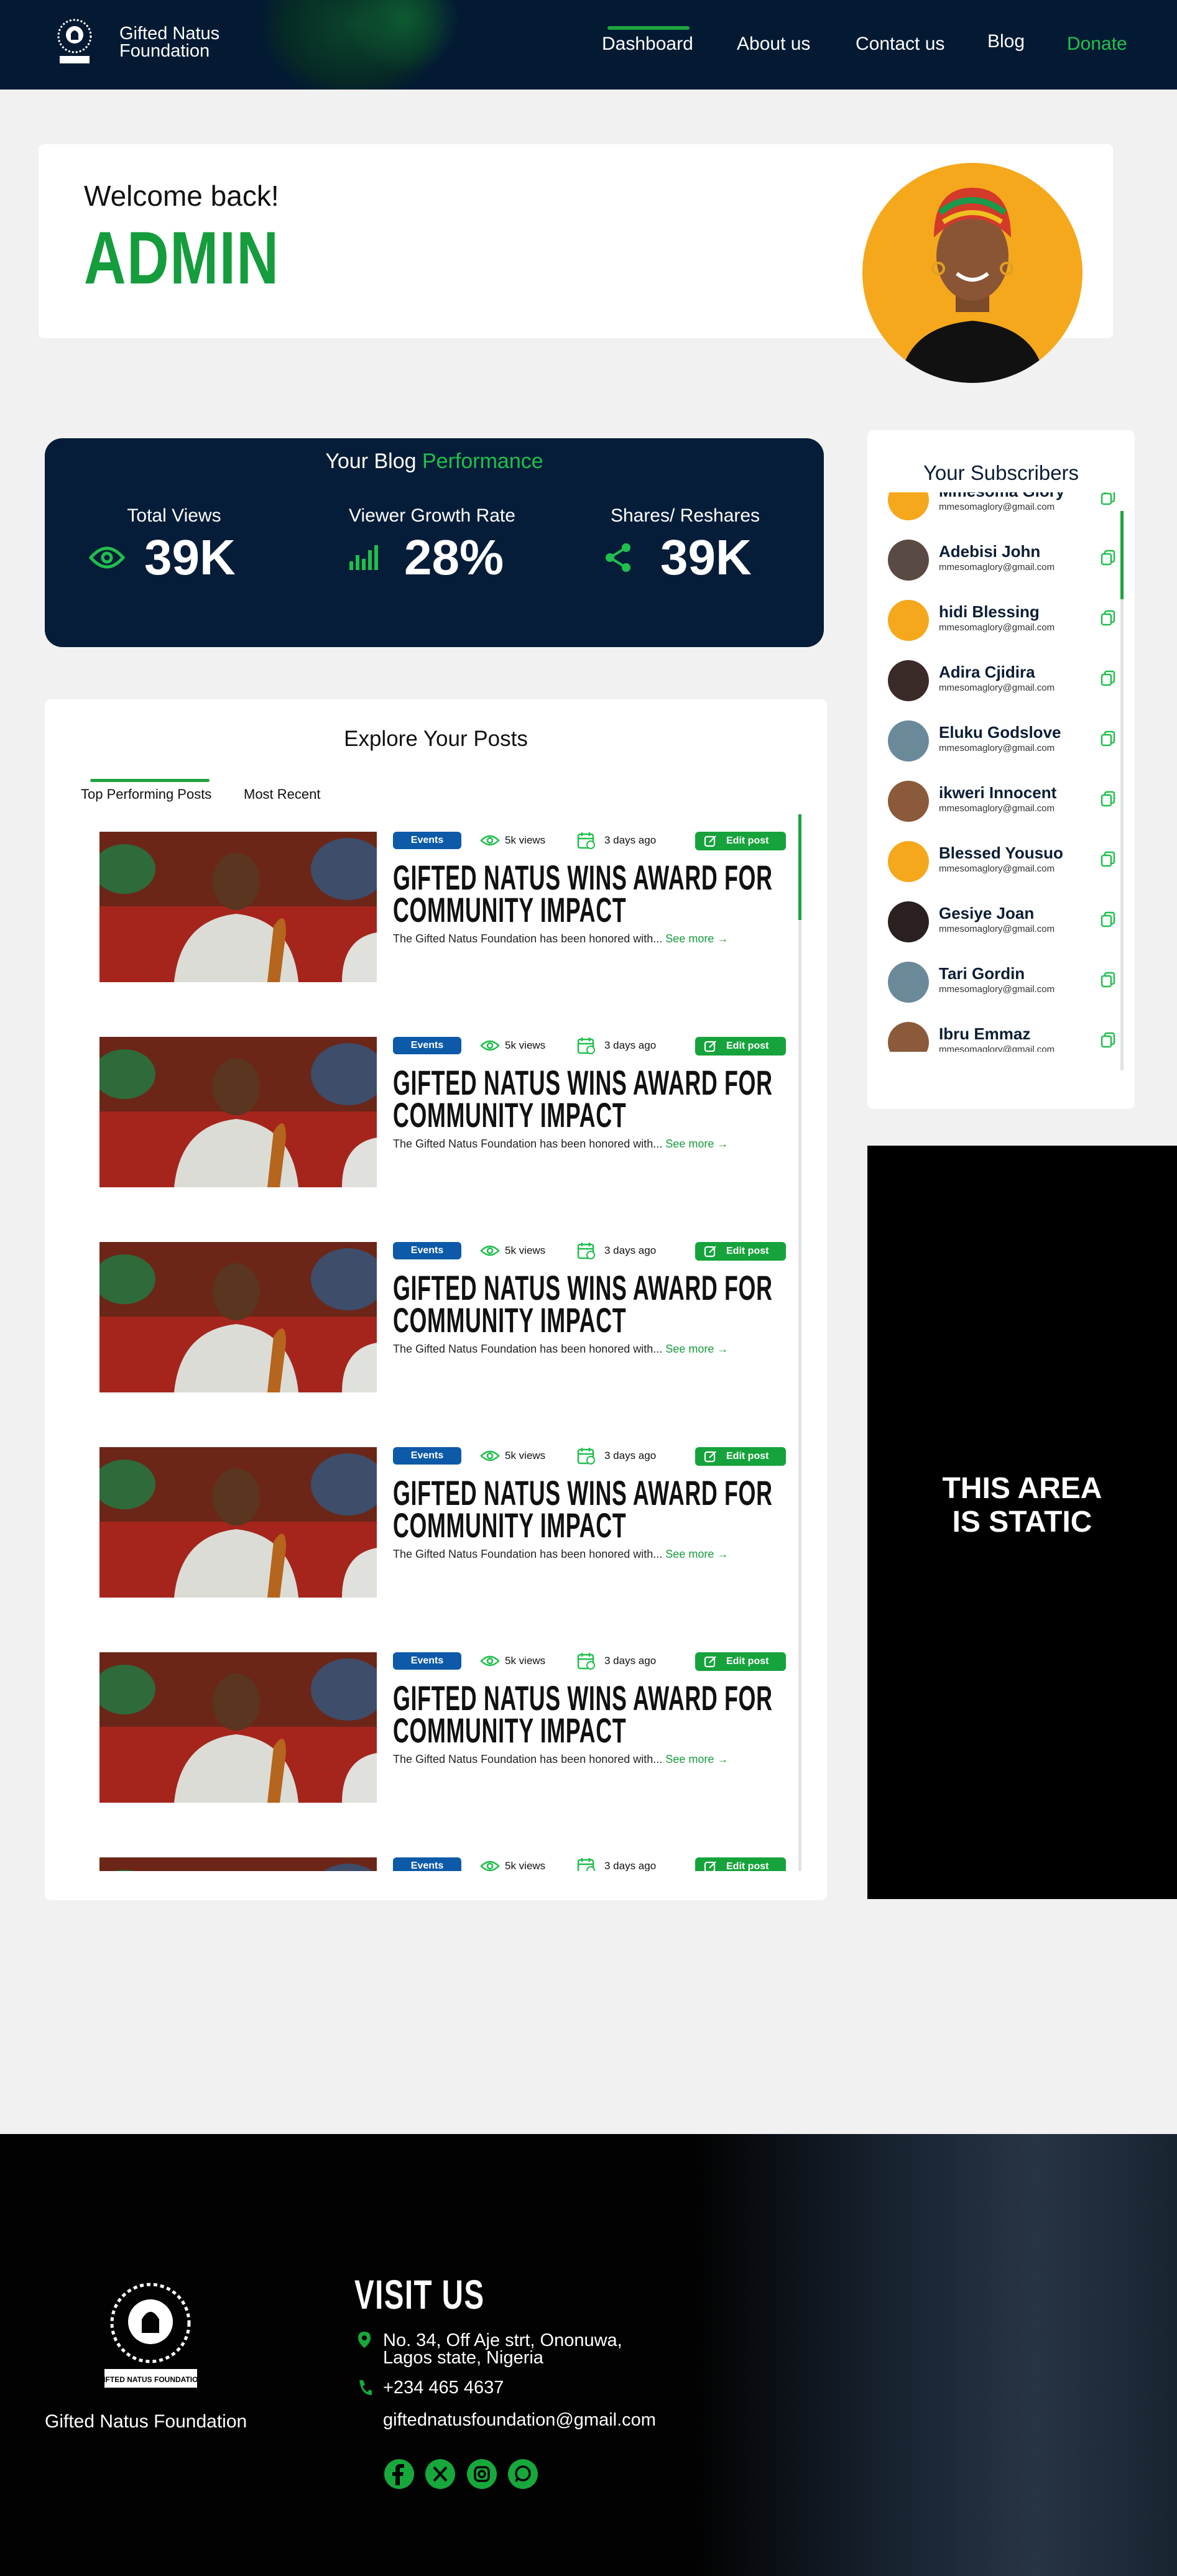  Describe the element at coordinates (1006, 621) in the screenshot. I see `subscriber-item: hidi Blessing mmesomaglory@gmail.com` at that location.